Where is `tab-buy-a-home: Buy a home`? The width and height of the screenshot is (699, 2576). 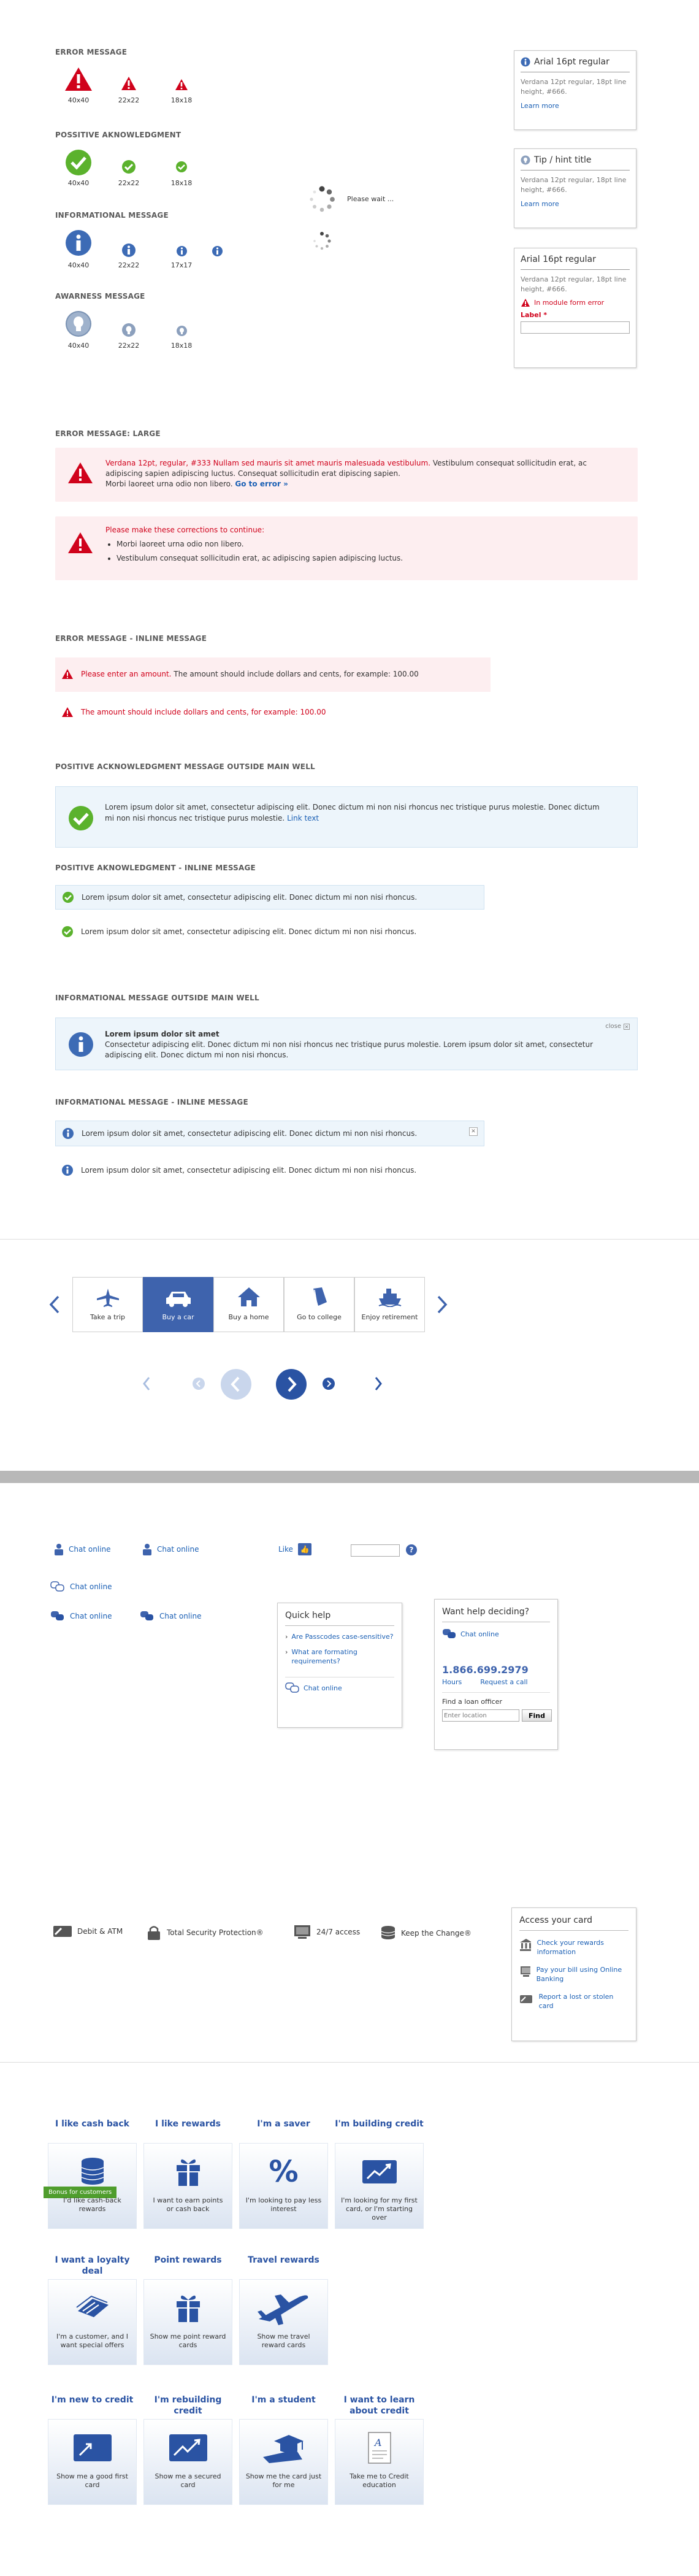
tab-buy-a-home: Buy a home is located at coordinates (249, 1304).